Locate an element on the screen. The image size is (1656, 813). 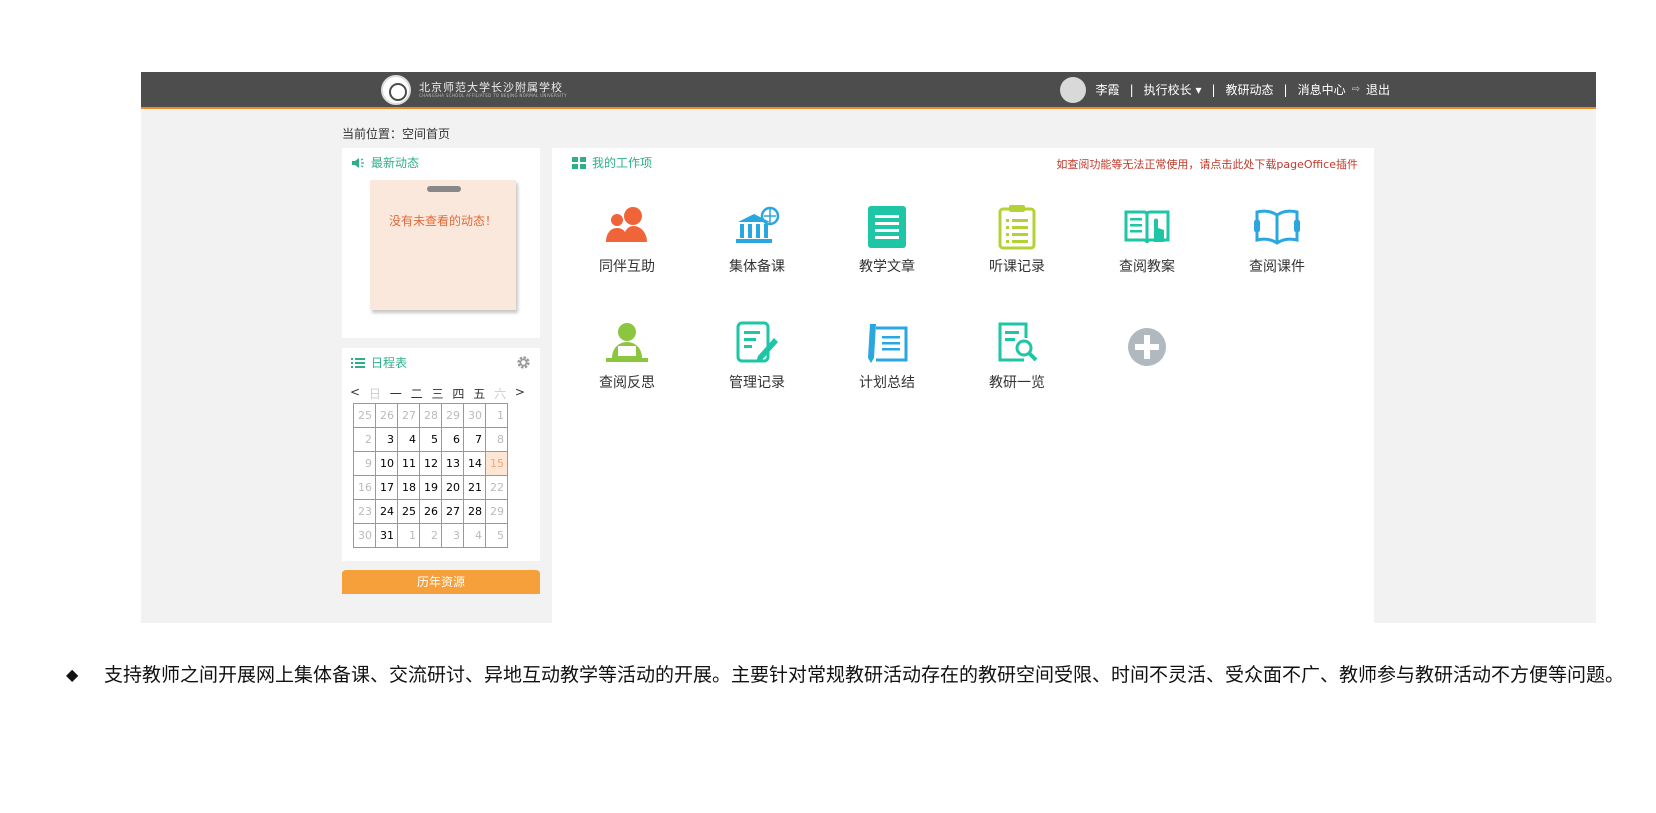
calendar-day: 13 is located at coordinates (452, 463).